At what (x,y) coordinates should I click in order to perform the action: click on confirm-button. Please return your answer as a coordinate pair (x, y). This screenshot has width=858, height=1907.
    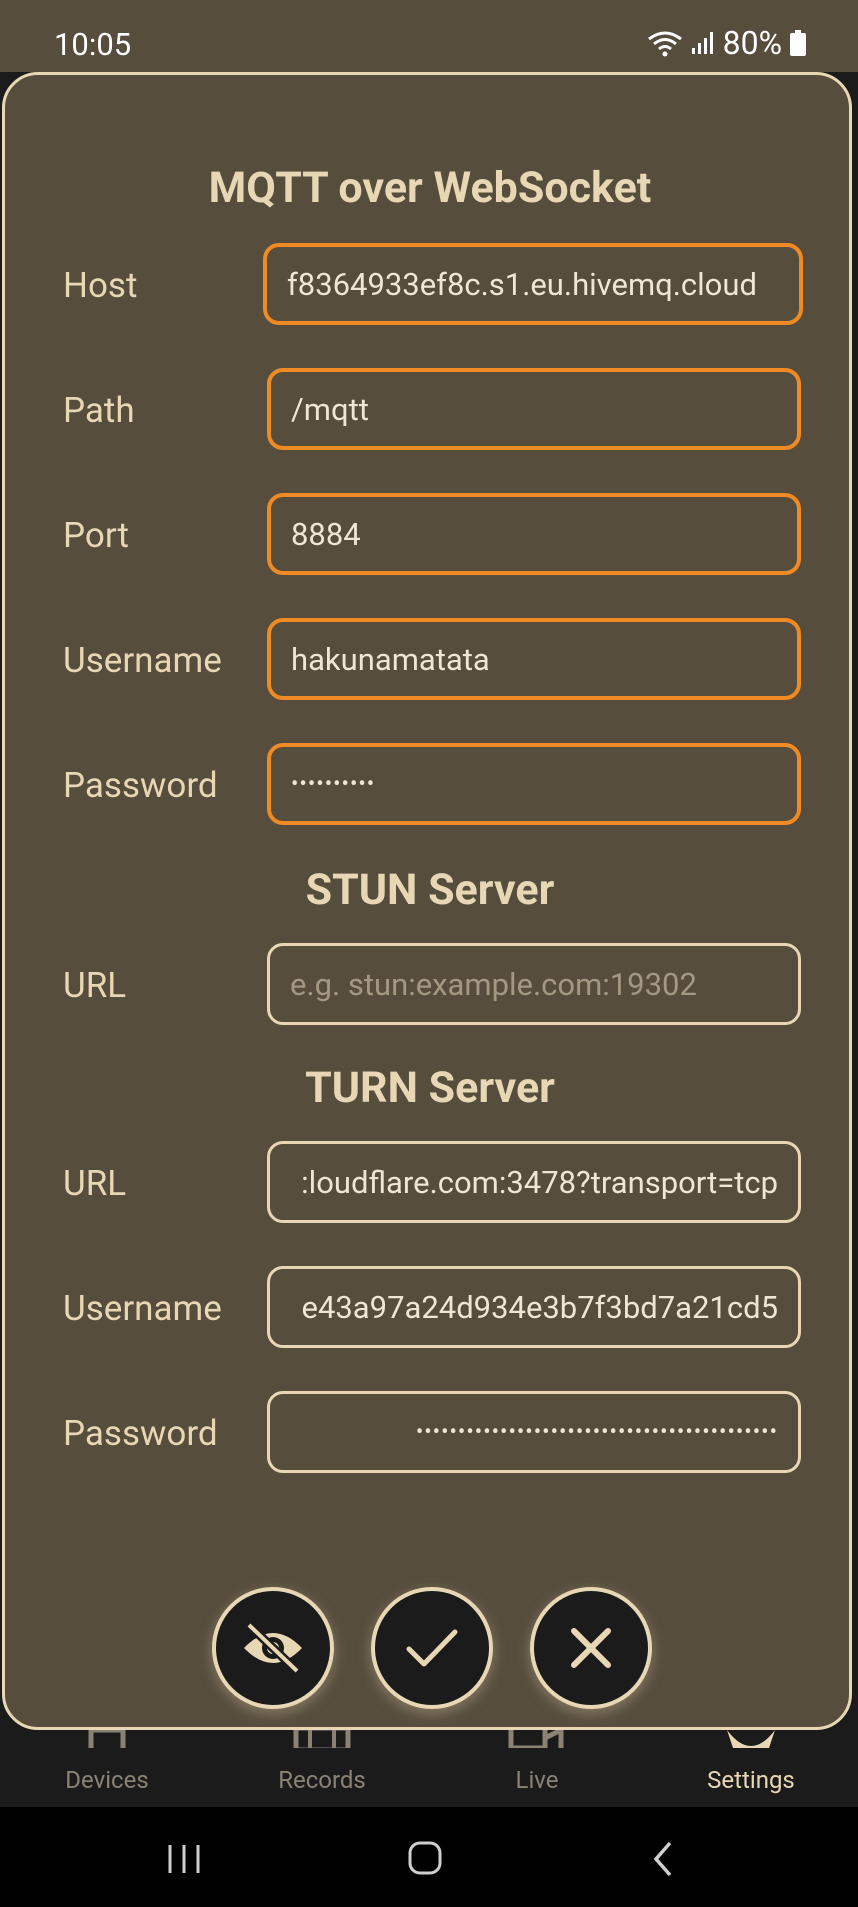
    Looking at the image, I should click on (432, 1648).